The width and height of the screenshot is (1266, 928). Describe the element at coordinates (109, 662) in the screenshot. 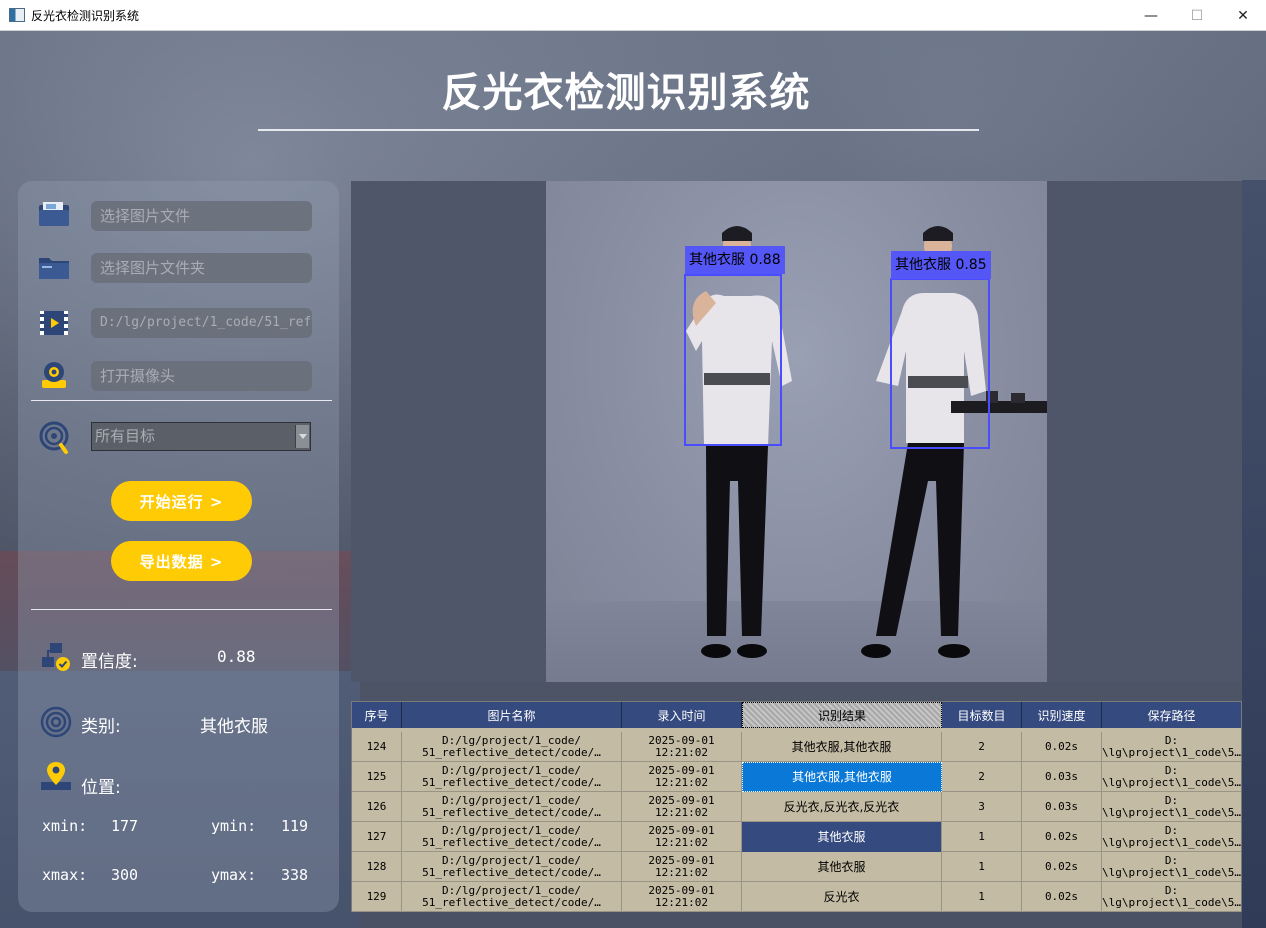

I see `confidence-label: 置信度:` at that location.